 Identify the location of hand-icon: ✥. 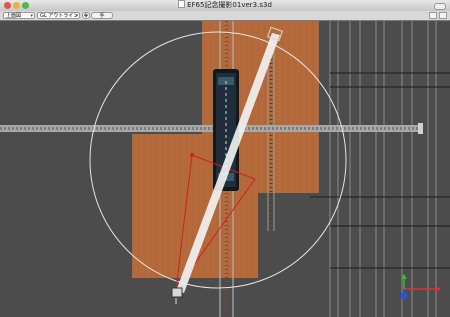
(86, 16).